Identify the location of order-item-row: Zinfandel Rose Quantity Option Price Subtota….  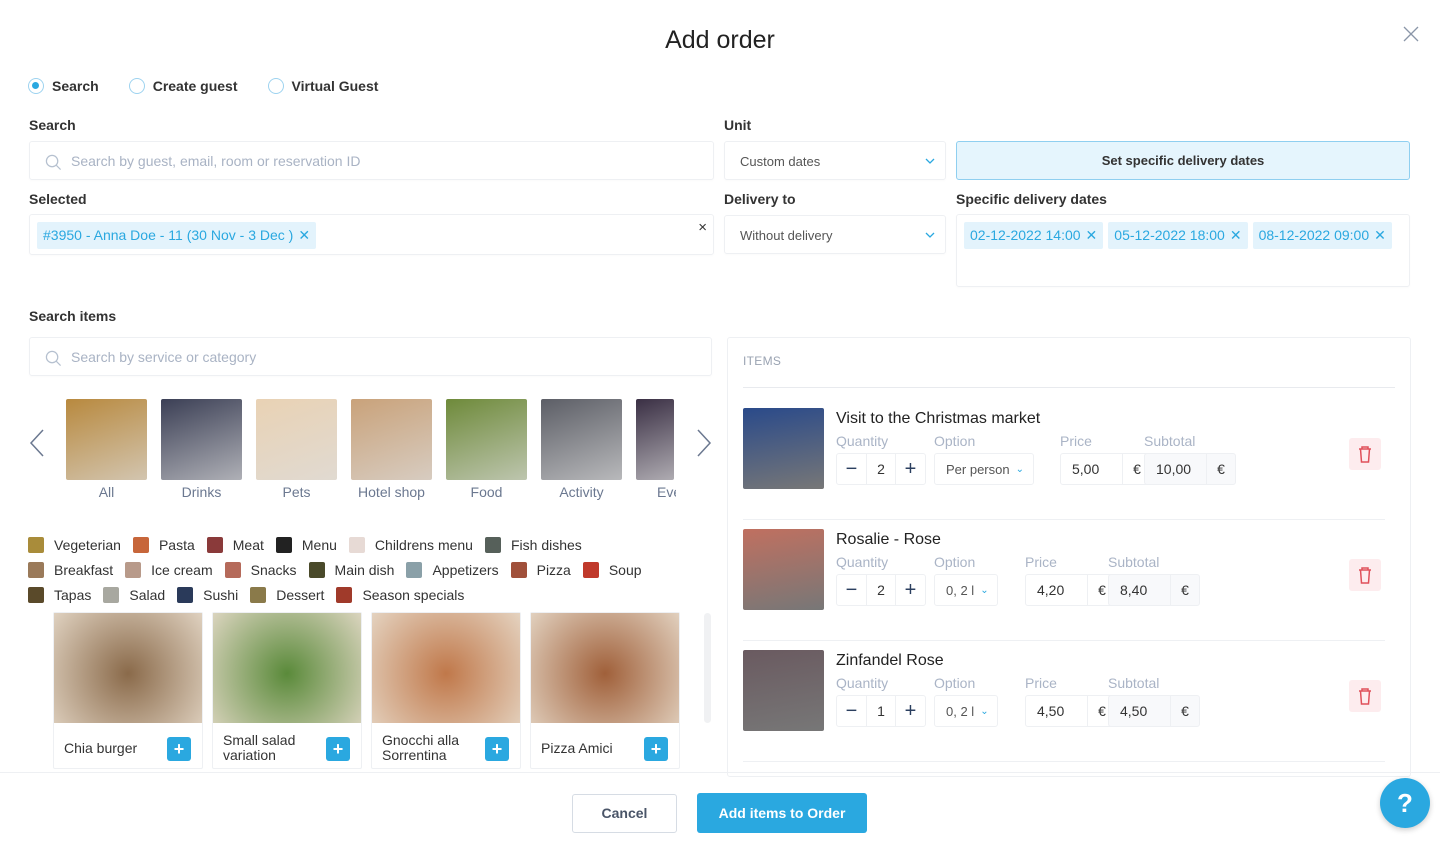
(1063, 710).